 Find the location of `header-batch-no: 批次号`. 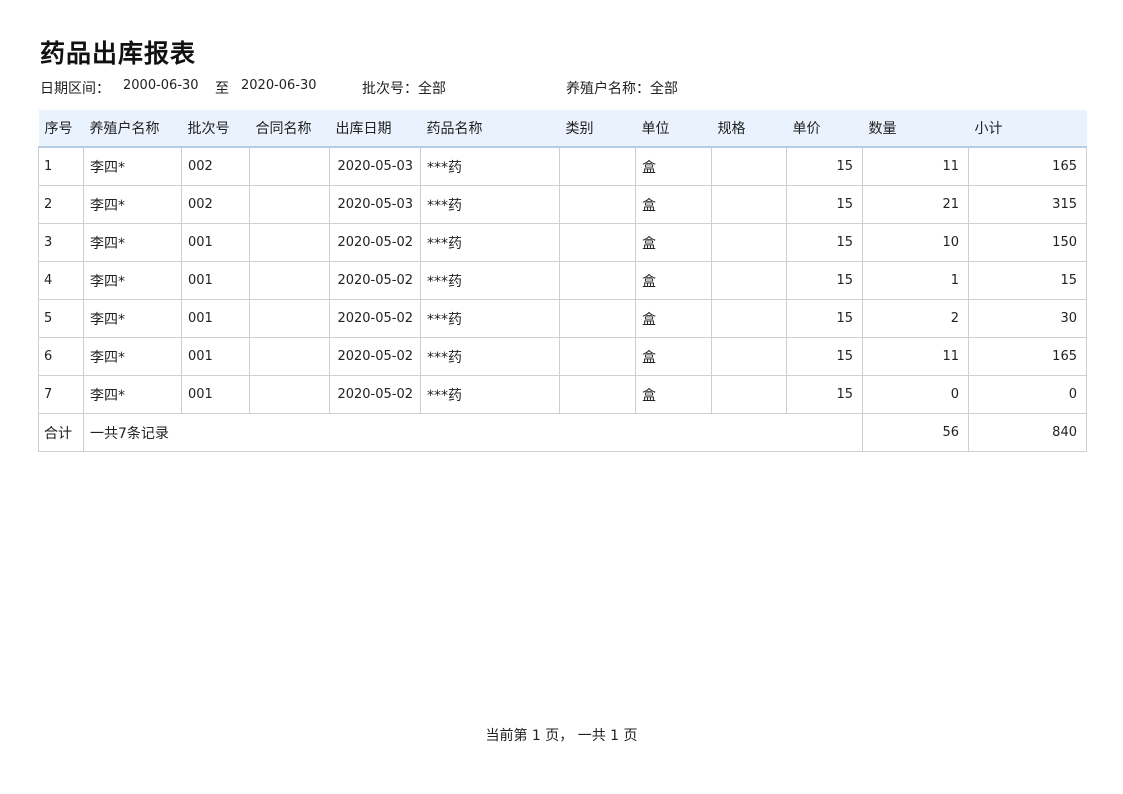

header-batch-no: 批次号 is located at coordinates (215, 129).